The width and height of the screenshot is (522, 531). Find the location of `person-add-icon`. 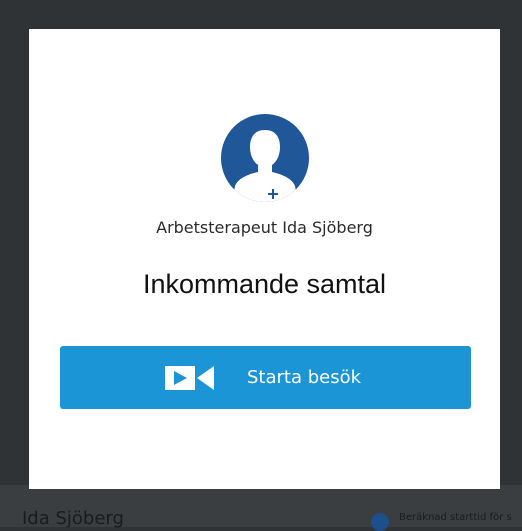

person-add-icon is located at coordinates (265, 158).